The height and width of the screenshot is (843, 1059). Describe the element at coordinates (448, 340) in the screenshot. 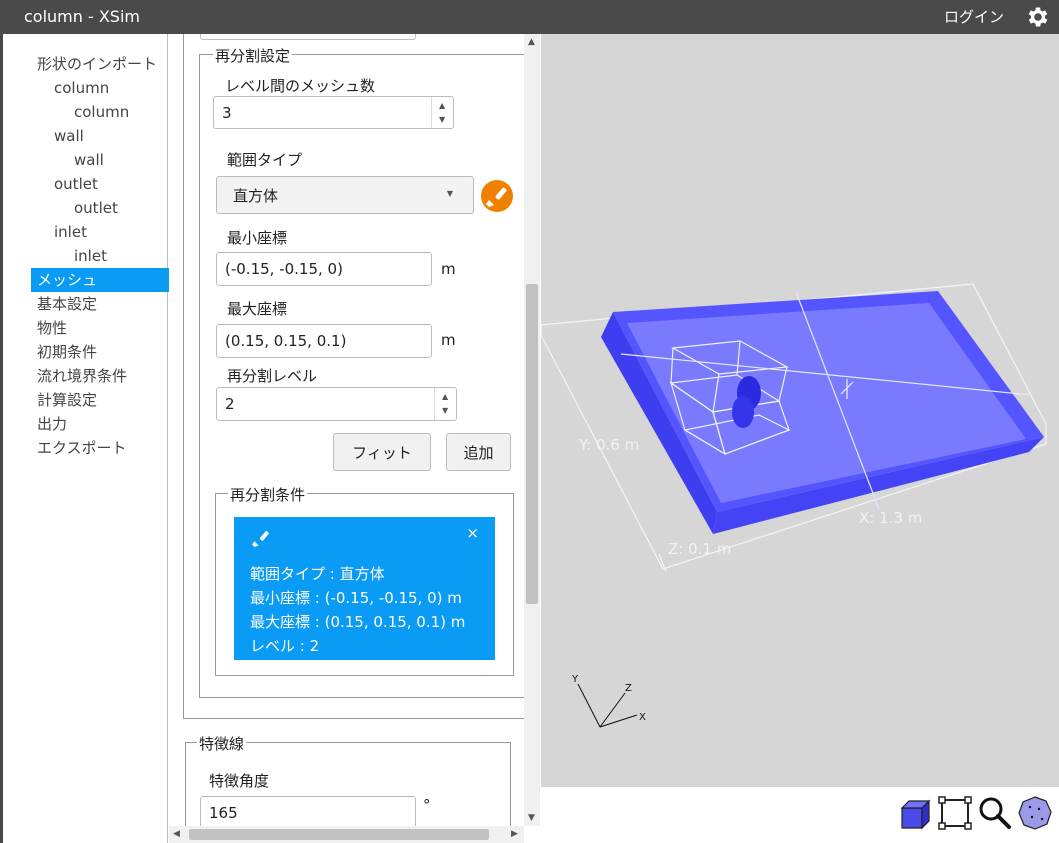

I see `max-coord-unit: m` at that location.